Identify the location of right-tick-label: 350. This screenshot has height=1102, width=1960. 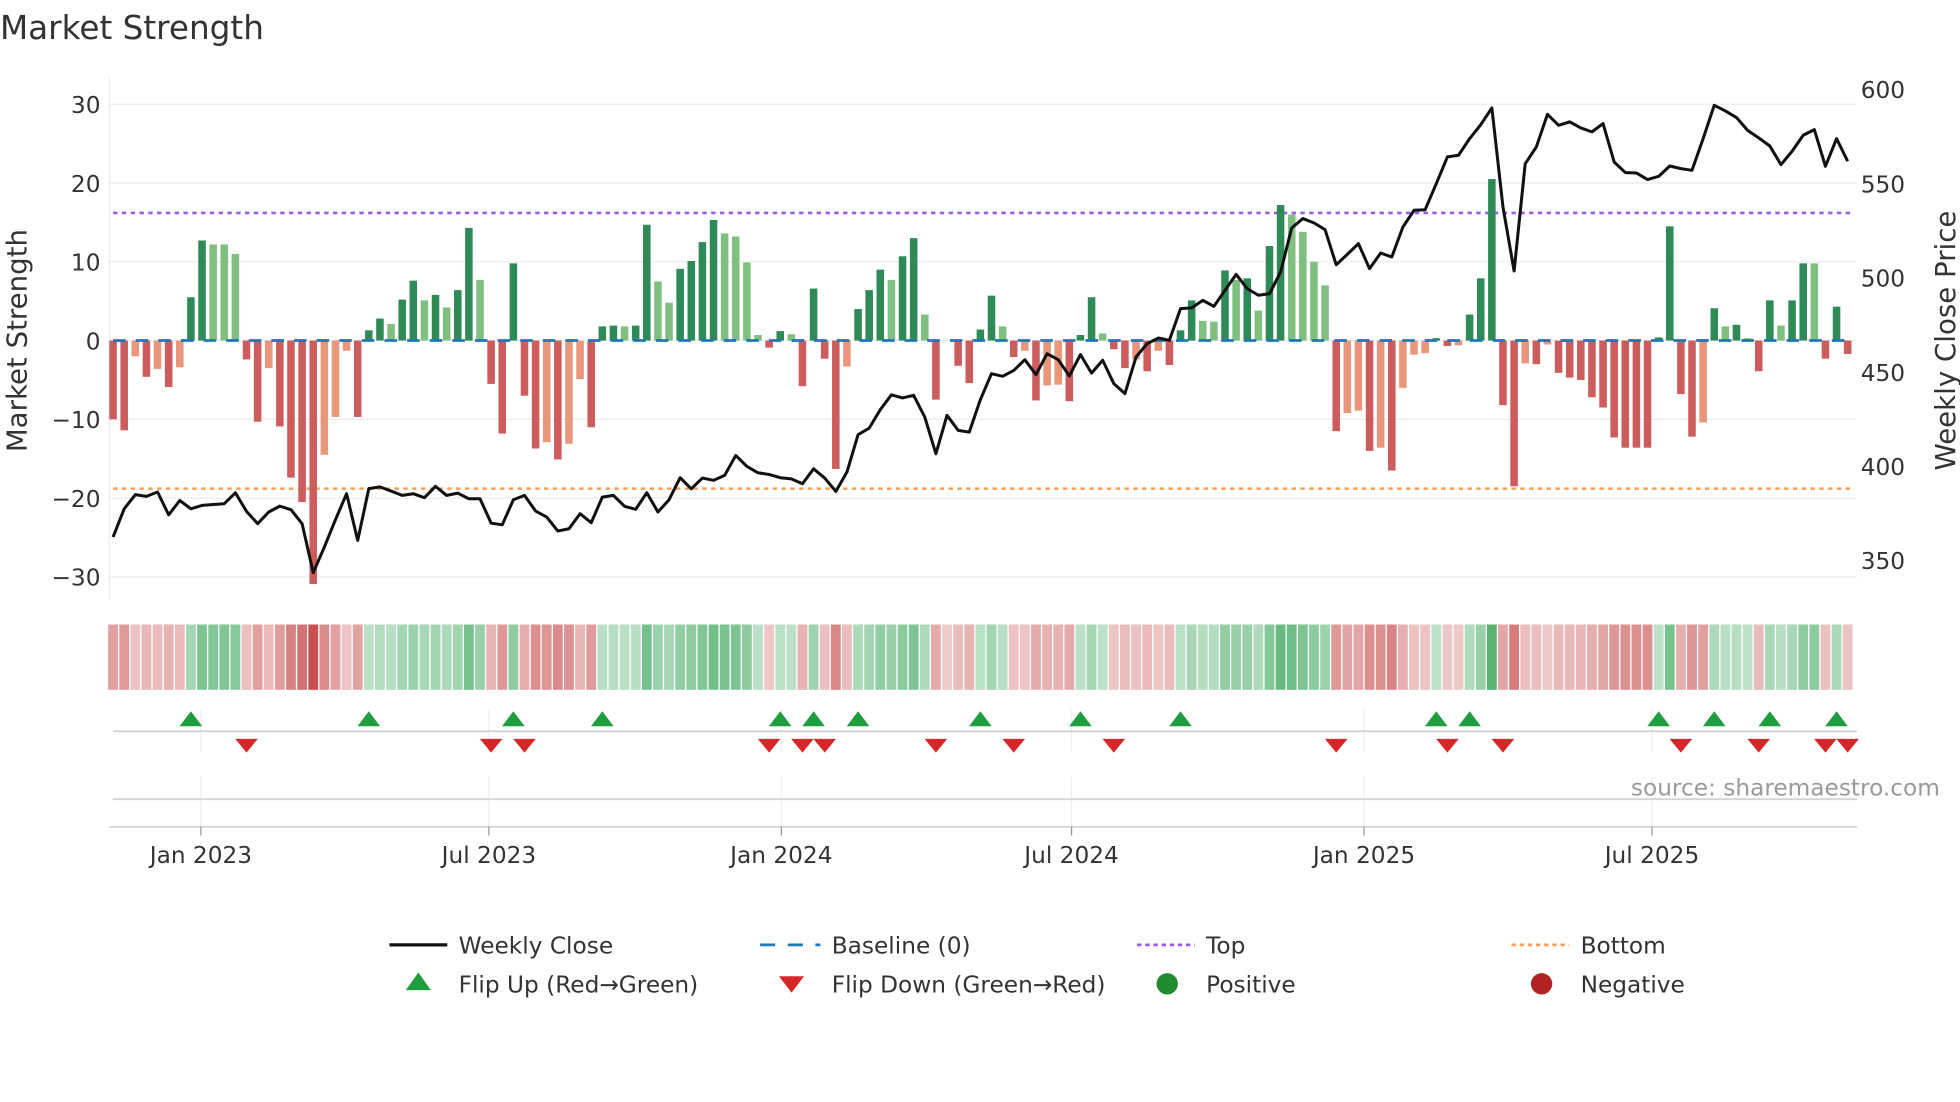
(1883, 561).